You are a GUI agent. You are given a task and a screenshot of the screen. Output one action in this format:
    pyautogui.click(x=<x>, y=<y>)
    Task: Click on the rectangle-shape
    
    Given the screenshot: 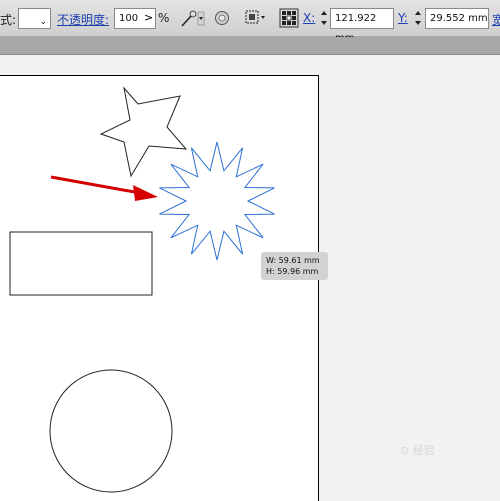 What is the action you would take?
    pyautogui.click(x=81, y=263)
    